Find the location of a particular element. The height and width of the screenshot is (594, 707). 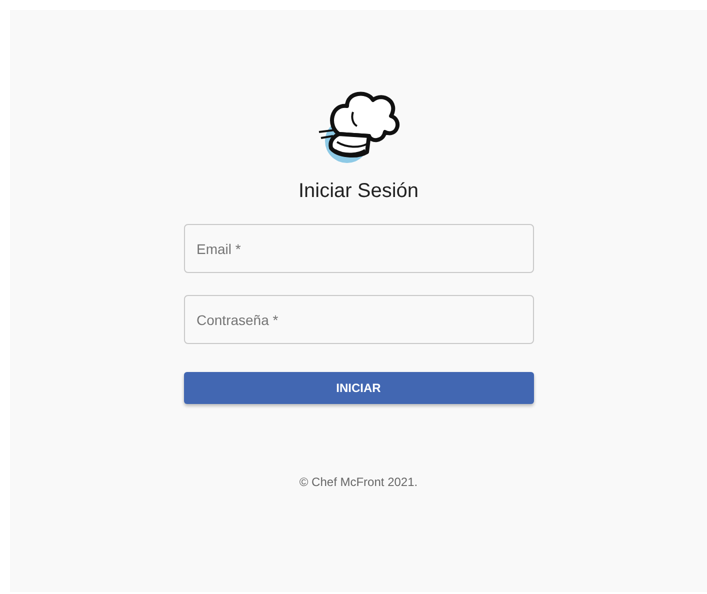

login-button: INICIAR is located at coordinates (359, 388).